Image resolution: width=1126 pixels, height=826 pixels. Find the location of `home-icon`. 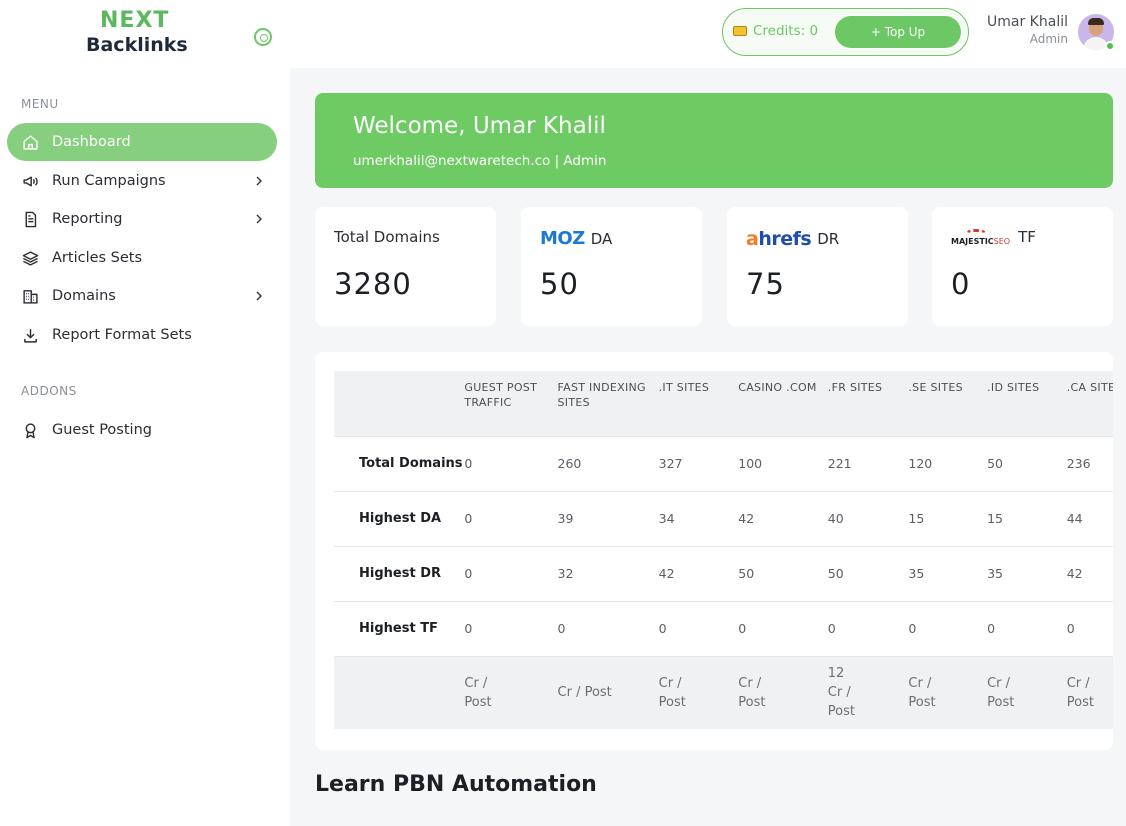

home-icon is located at coordinates (30, 142).